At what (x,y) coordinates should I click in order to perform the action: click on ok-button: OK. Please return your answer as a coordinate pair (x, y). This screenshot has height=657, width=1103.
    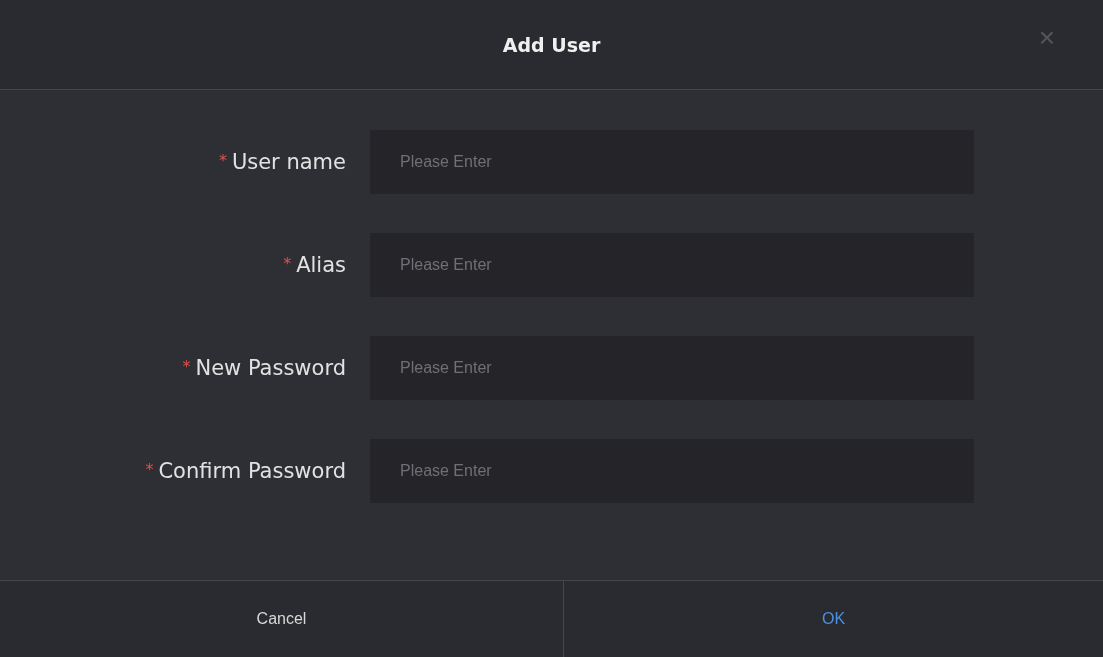
    Looking at the image, I should click on (833, 619).